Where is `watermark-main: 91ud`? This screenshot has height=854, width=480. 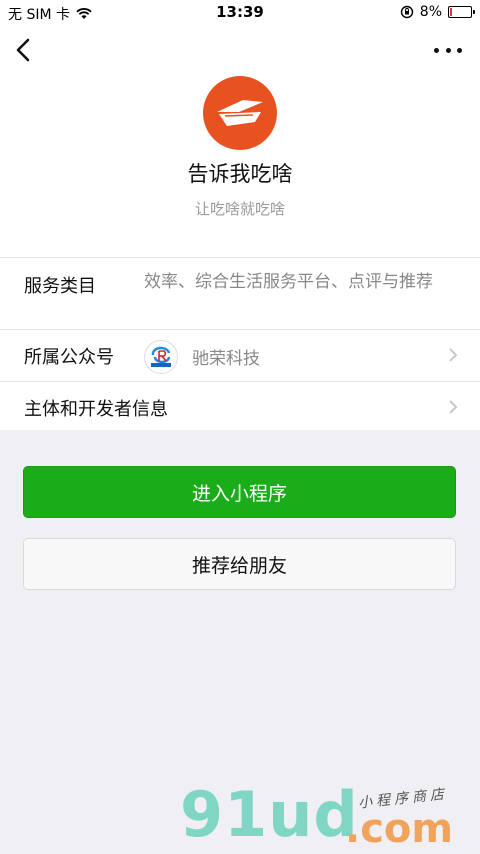 watermark-main: 91ud is located at coordinates (269, 814).